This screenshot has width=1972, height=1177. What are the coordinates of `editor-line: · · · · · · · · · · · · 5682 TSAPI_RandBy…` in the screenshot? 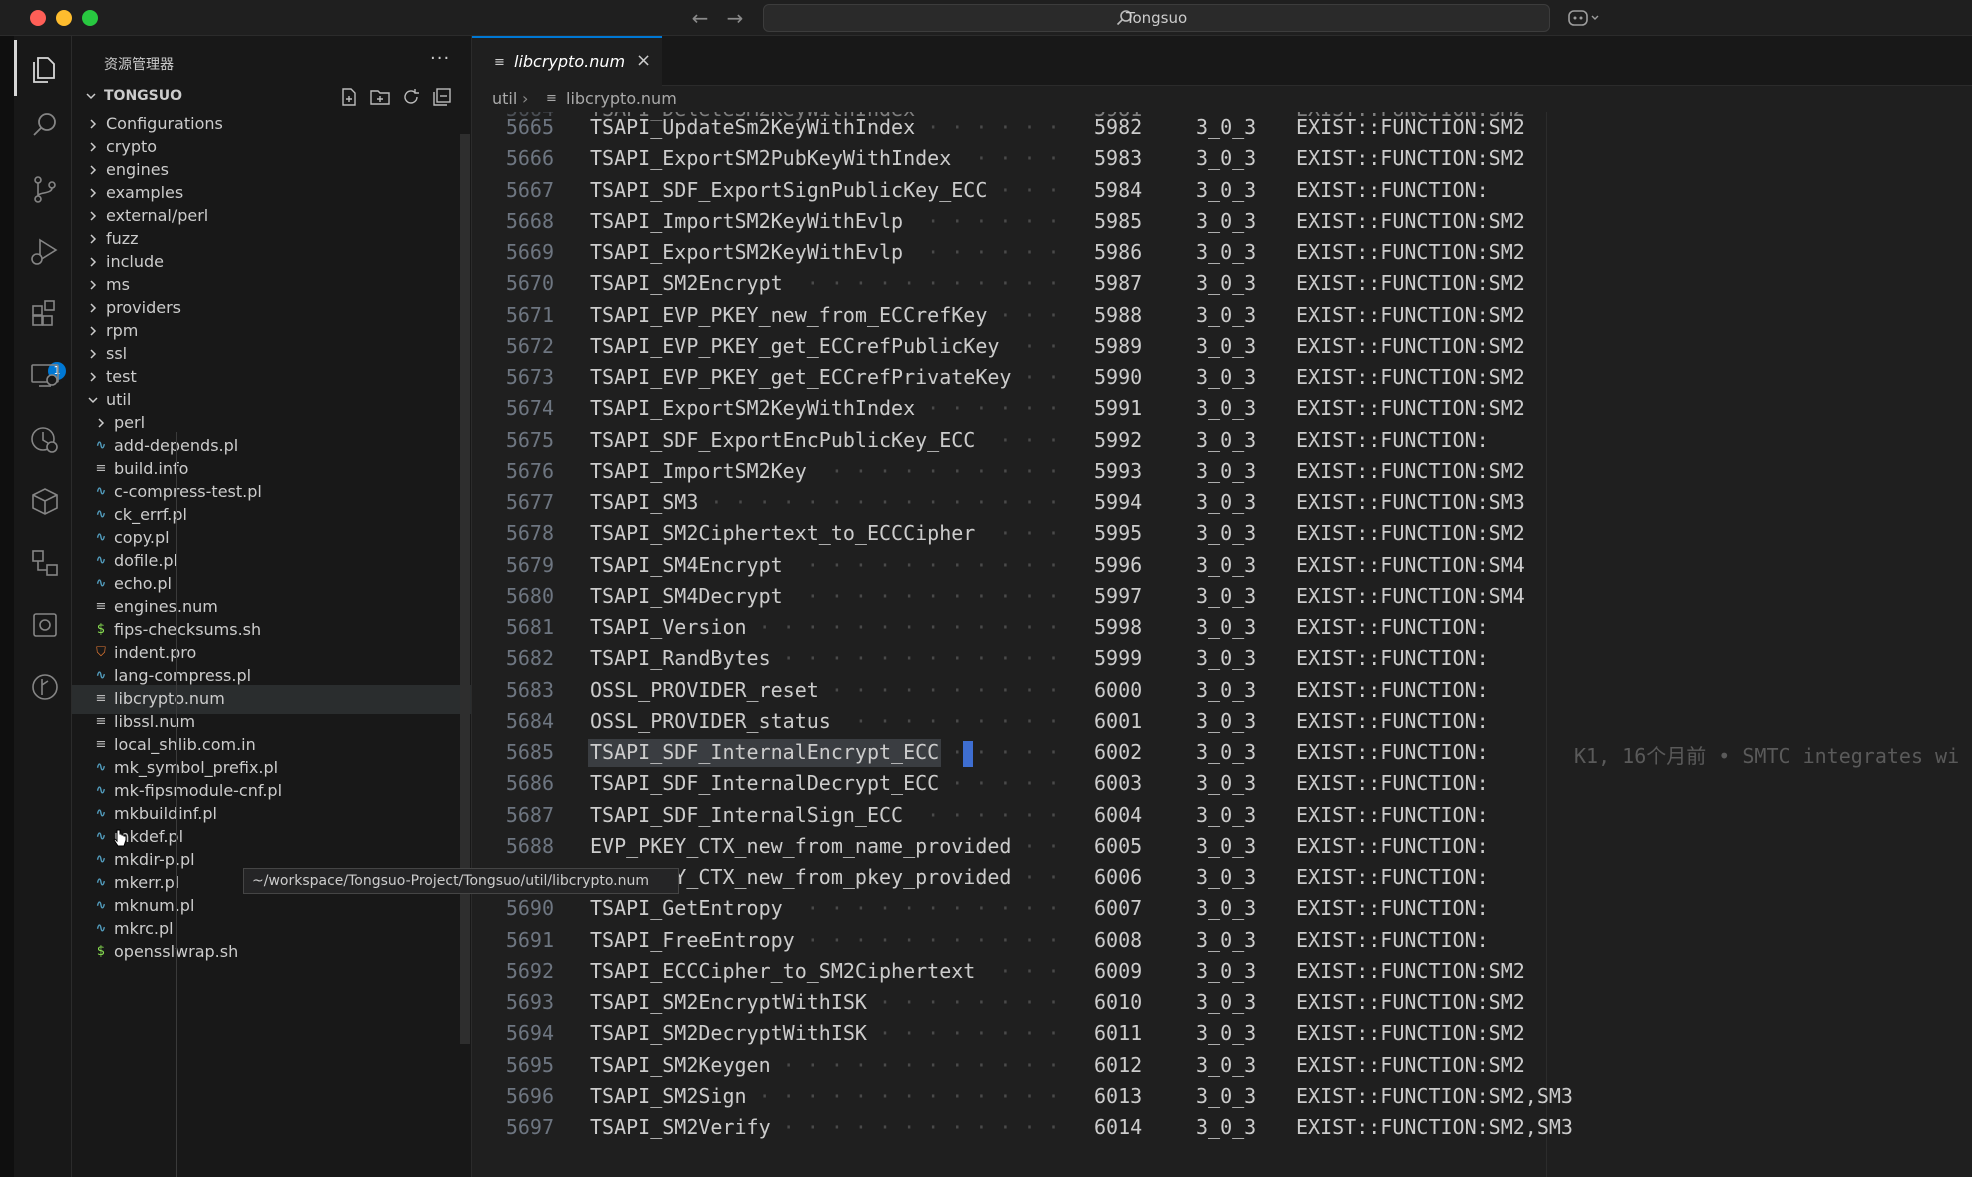 It's located at (1222, 659).